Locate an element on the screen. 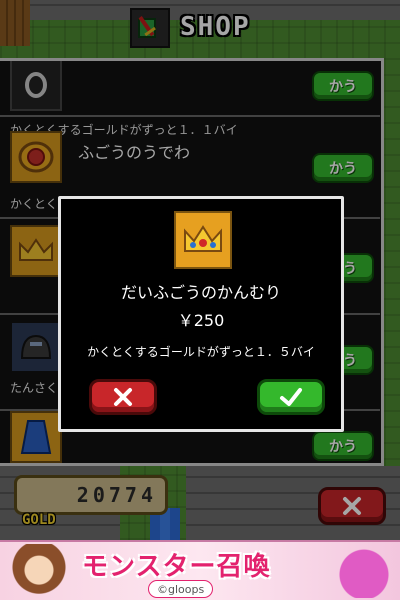 Image resolution: width=400 pixels, height=600 pixels. confirm-button is located at coordinates (291, 397).